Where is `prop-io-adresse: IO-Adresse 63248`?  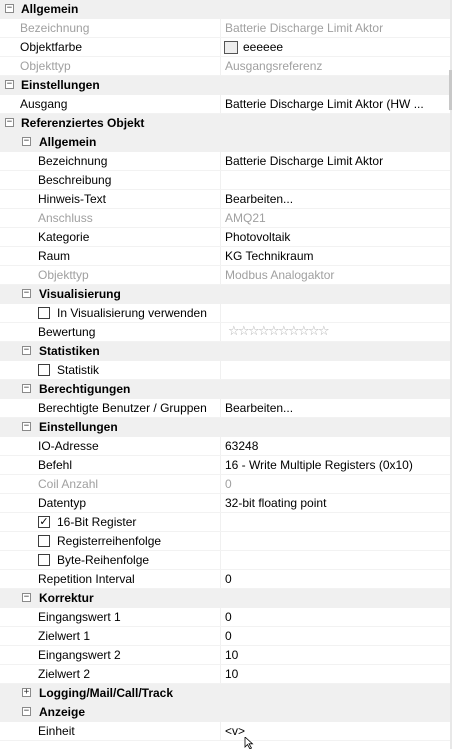
prop-io-adresse: IO-Adresse 63248 is located at coordinates (225, 446).